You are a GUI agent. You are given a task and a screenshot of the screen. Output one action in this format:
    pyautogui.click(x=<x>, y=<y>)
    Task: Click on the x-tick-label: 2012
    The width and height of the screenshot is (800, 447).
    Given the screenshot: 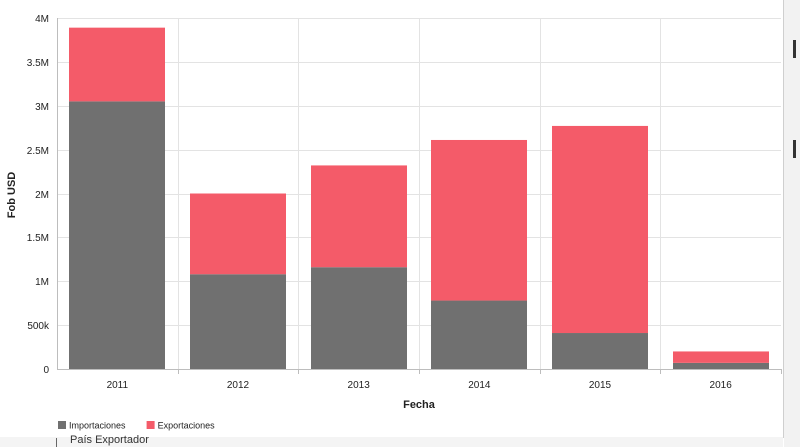 What is the action you would take?
    pyautogui.click(x=238, y=385)
    